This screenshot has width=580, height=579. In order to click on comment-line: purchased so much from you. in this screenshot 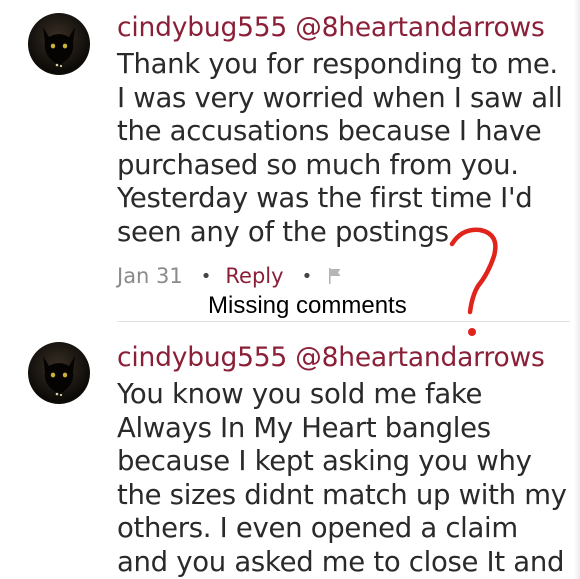, I will do `click(318, 164)`.